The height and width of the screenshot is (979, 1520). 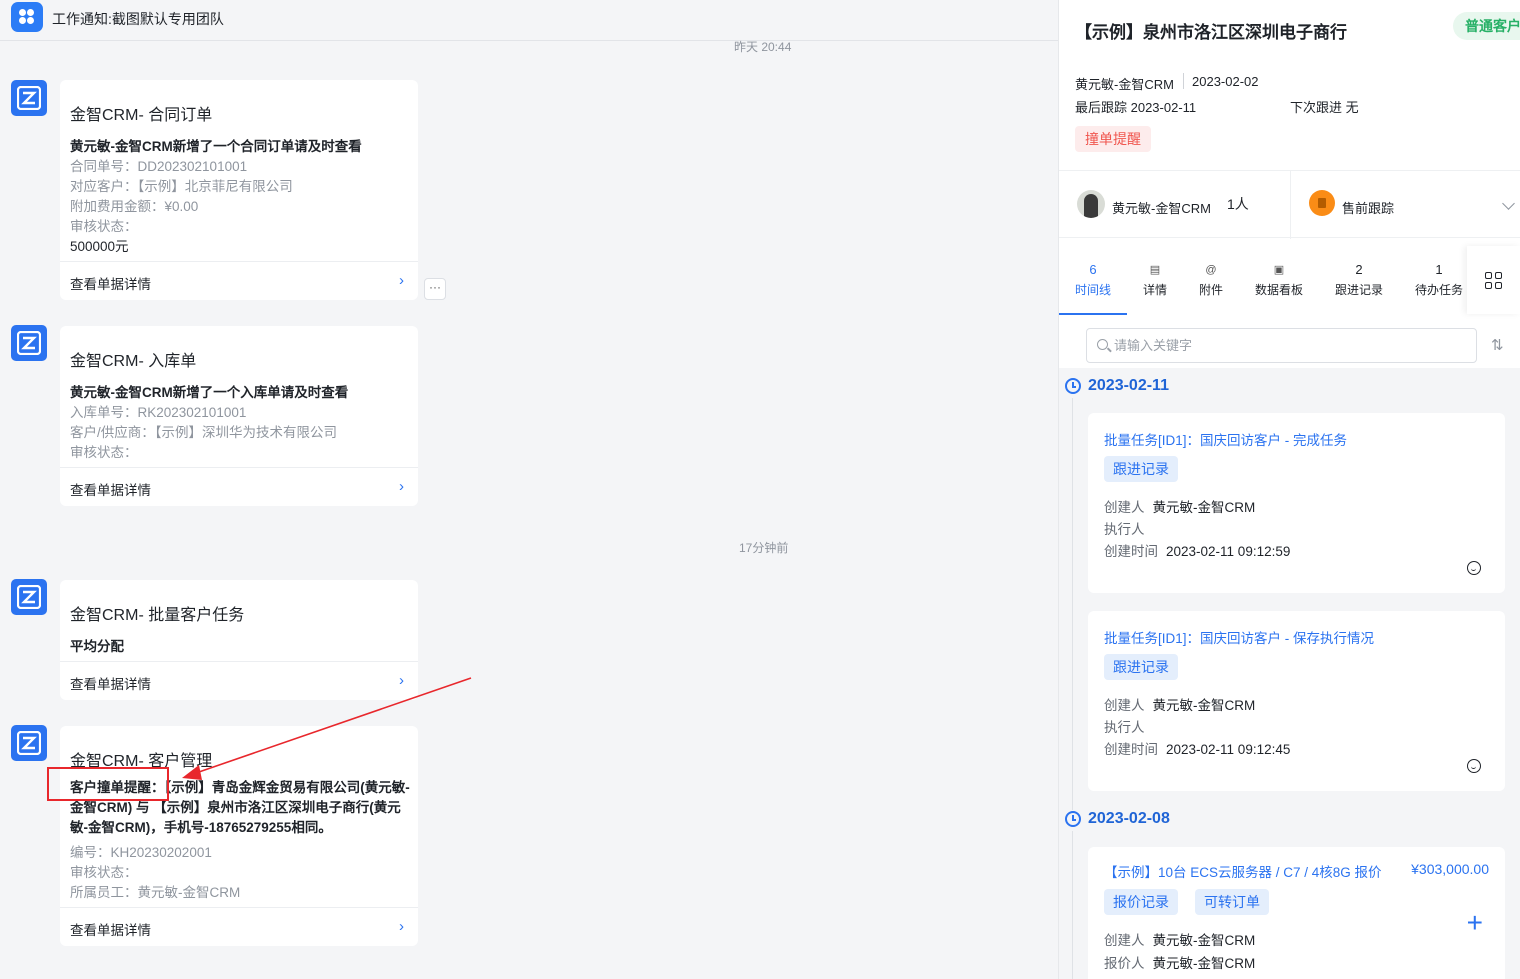 What do you see at coordinates (1239, 637) in the screenshot?
I see `timeline-title-link: 批量任务[ID1]：国庆回访客户 - 保存执行情况` at bounding box center [1239, 637].